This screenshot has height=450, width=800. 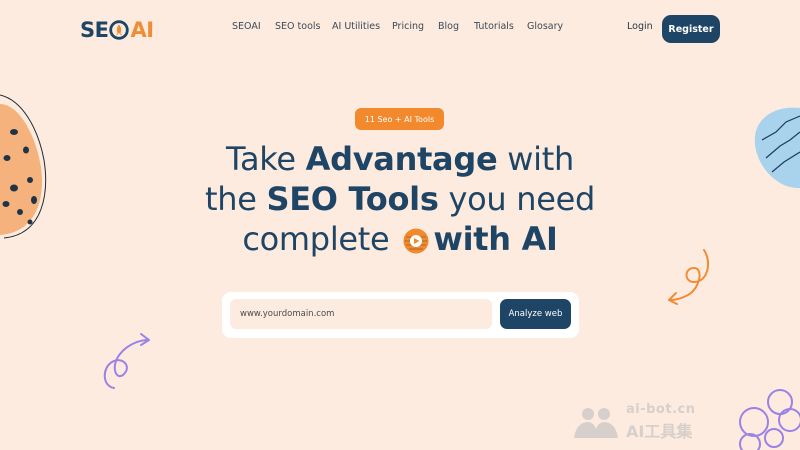 I want to click on nav-link-ai-utilities: AI Utilities, so click(x=356, y=26).